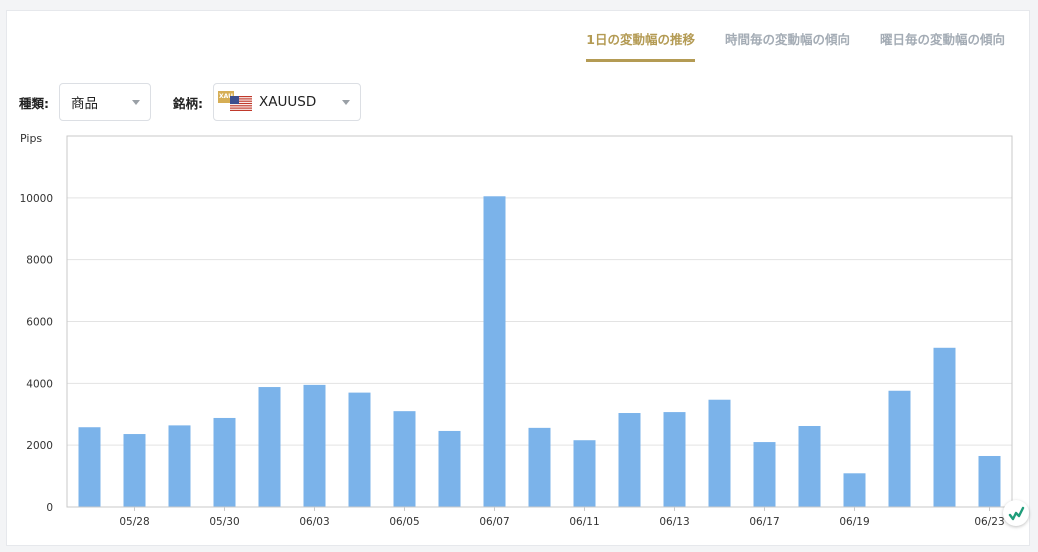 This screenshot has height=552, width=1038. What do you see at coordinates (640, 43) in the screenshot?
I see `tab-daily-range: 1日の変動幅の推移` at bounding box center [640, 43].